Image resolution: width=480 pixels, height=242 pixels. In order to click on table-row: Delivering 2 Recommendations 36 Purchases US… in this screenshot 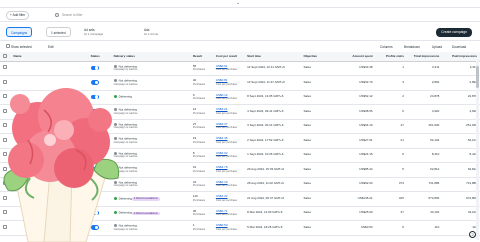, I will do `click(240, 213)`.